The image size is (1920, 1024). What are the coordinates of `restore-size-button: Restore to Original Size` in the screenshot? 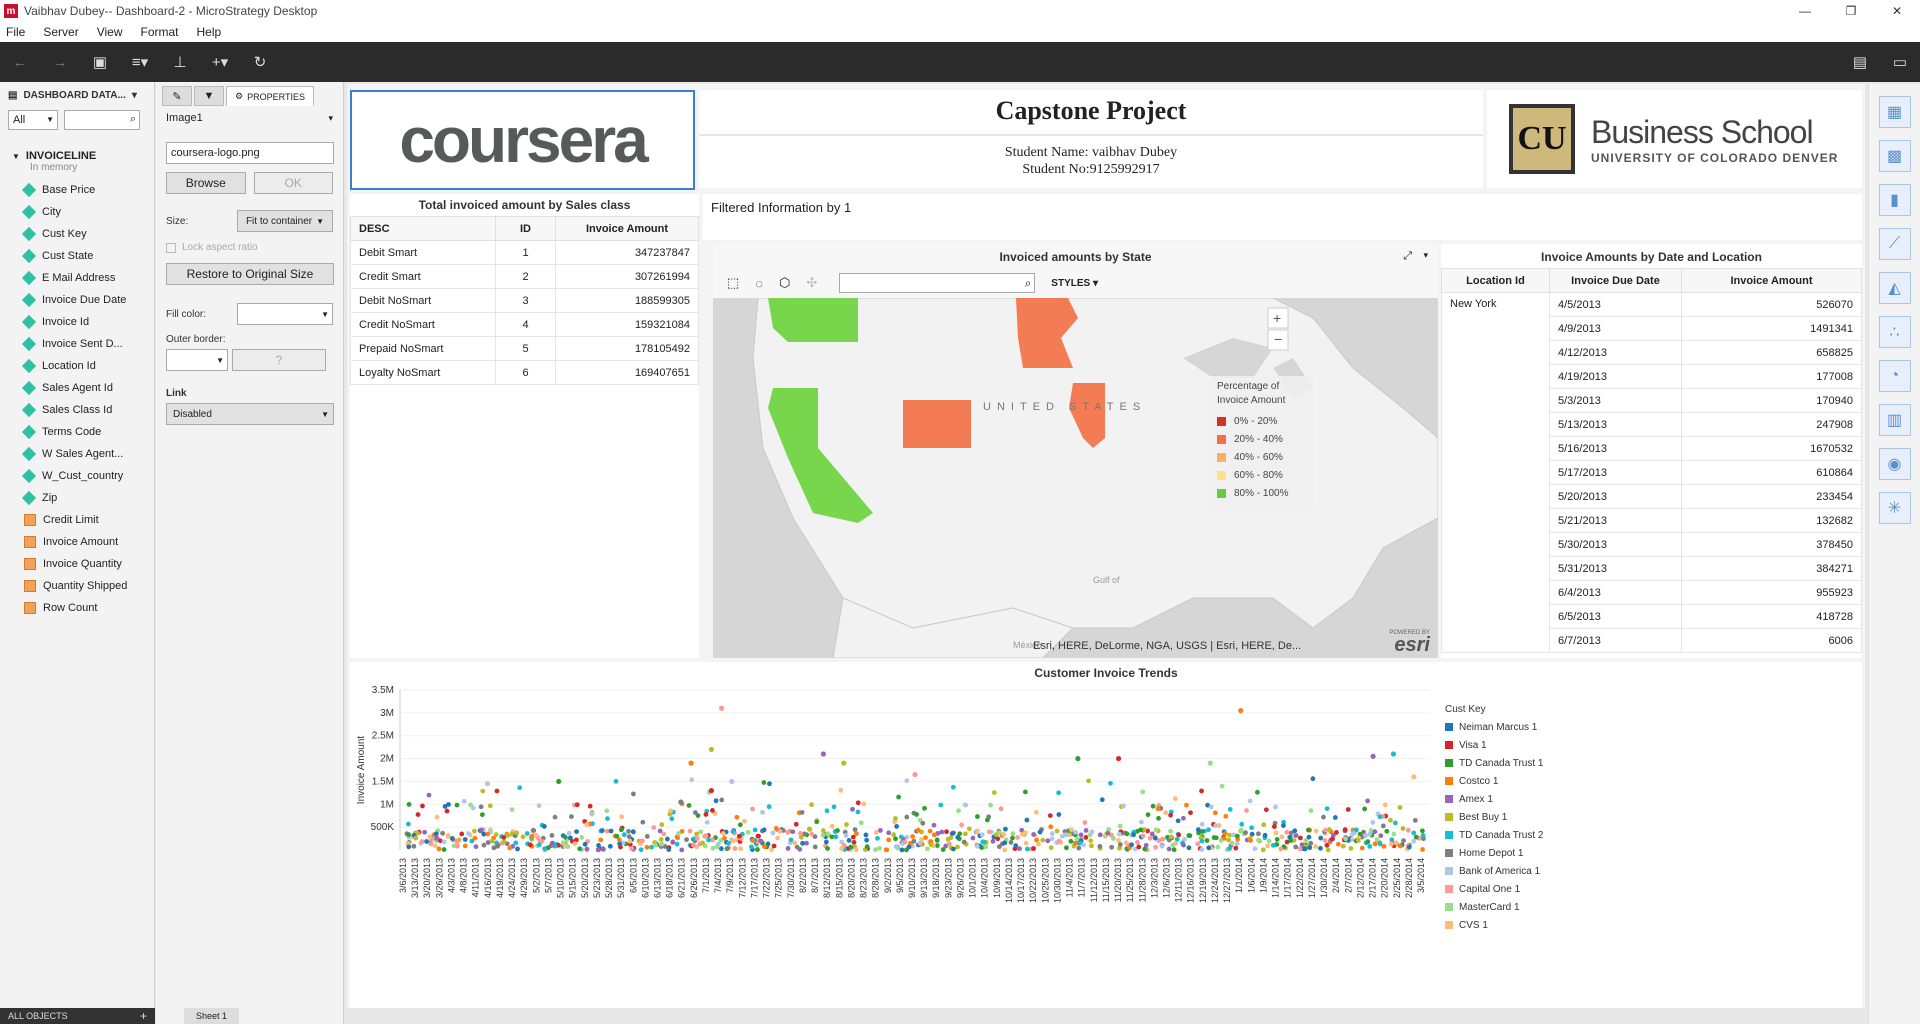 It's located at (250, 274).